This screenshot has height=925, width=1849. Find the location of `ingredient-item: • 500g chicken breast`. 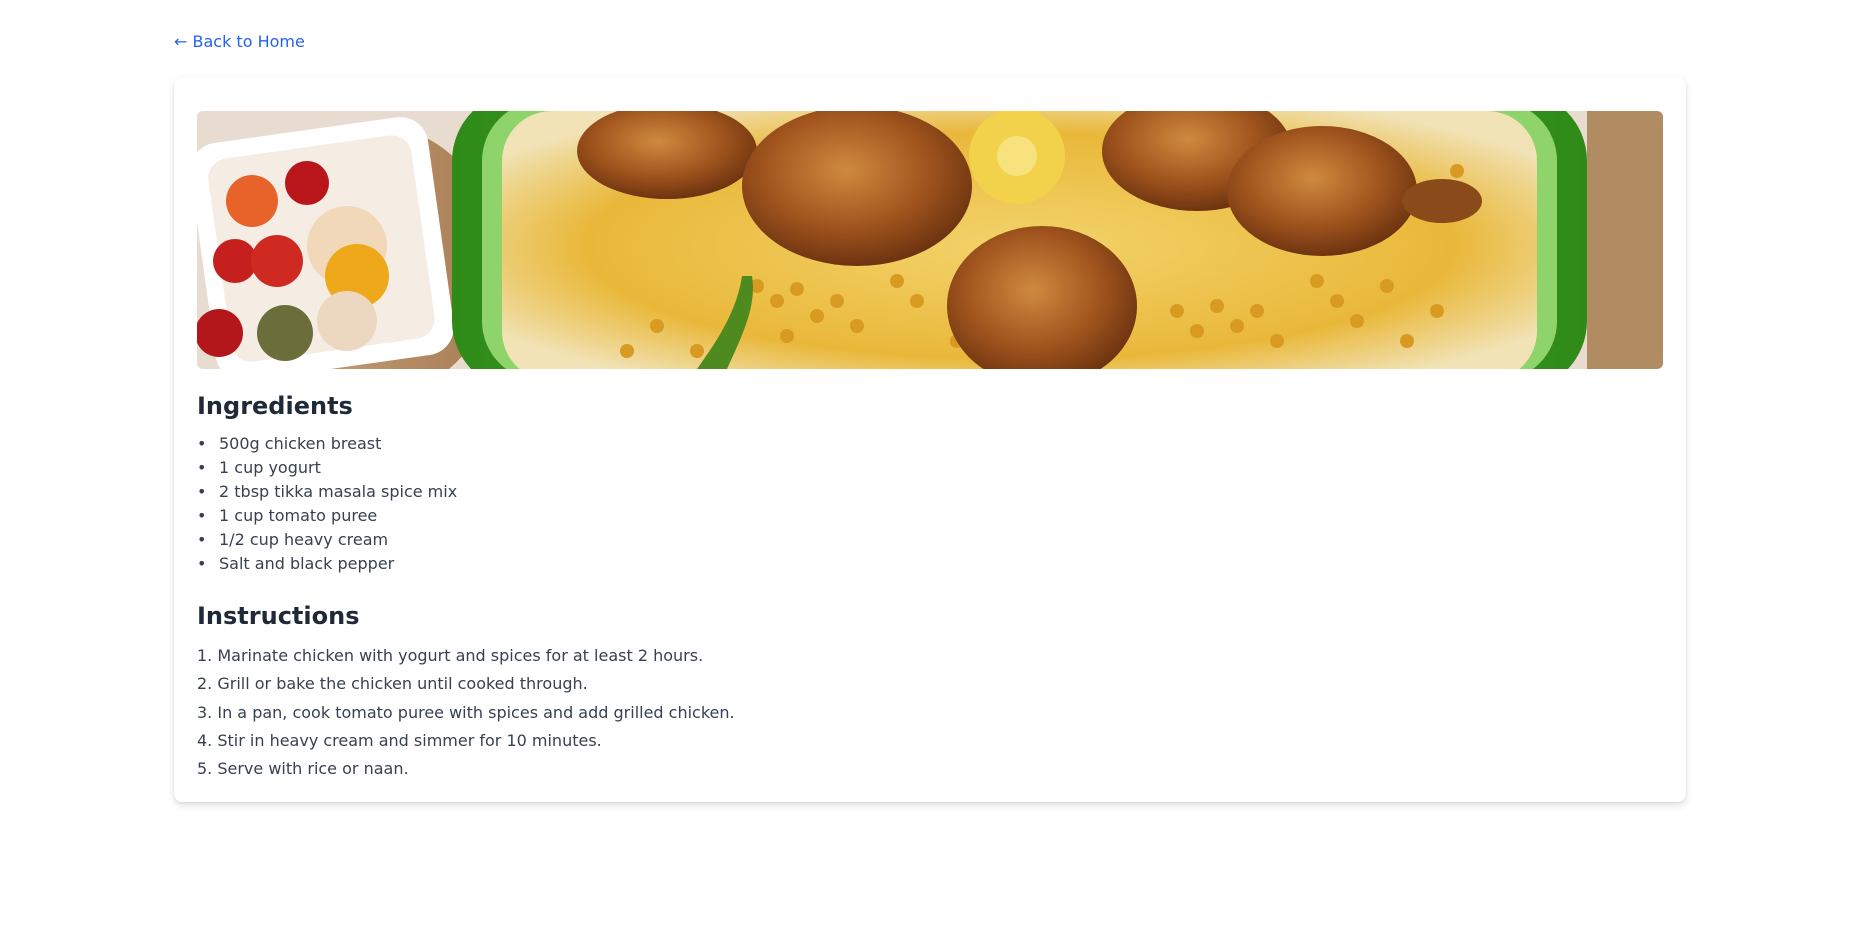

ingredient-item: • 500g chicken breast is located at coordinates (327, 444).